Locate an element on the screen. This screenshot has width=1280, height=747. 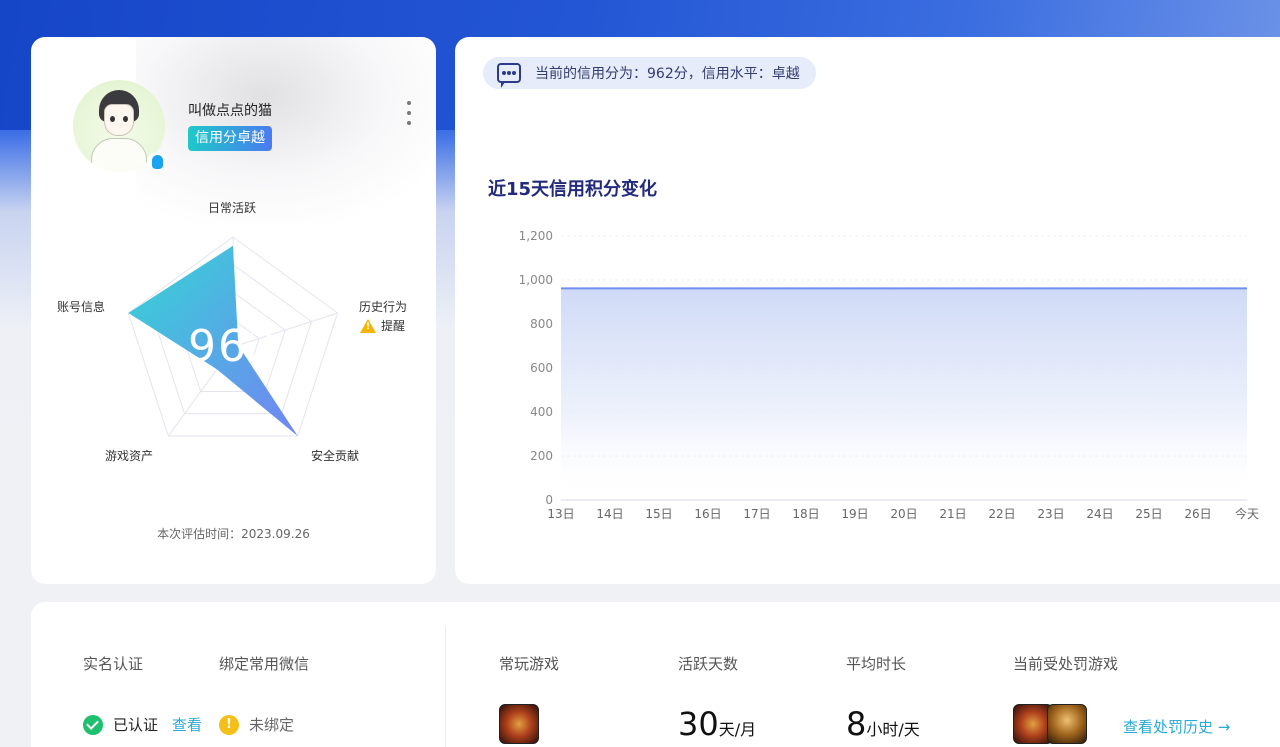
radar-label-account: 账号信息 is located at coordinates (81, 307).